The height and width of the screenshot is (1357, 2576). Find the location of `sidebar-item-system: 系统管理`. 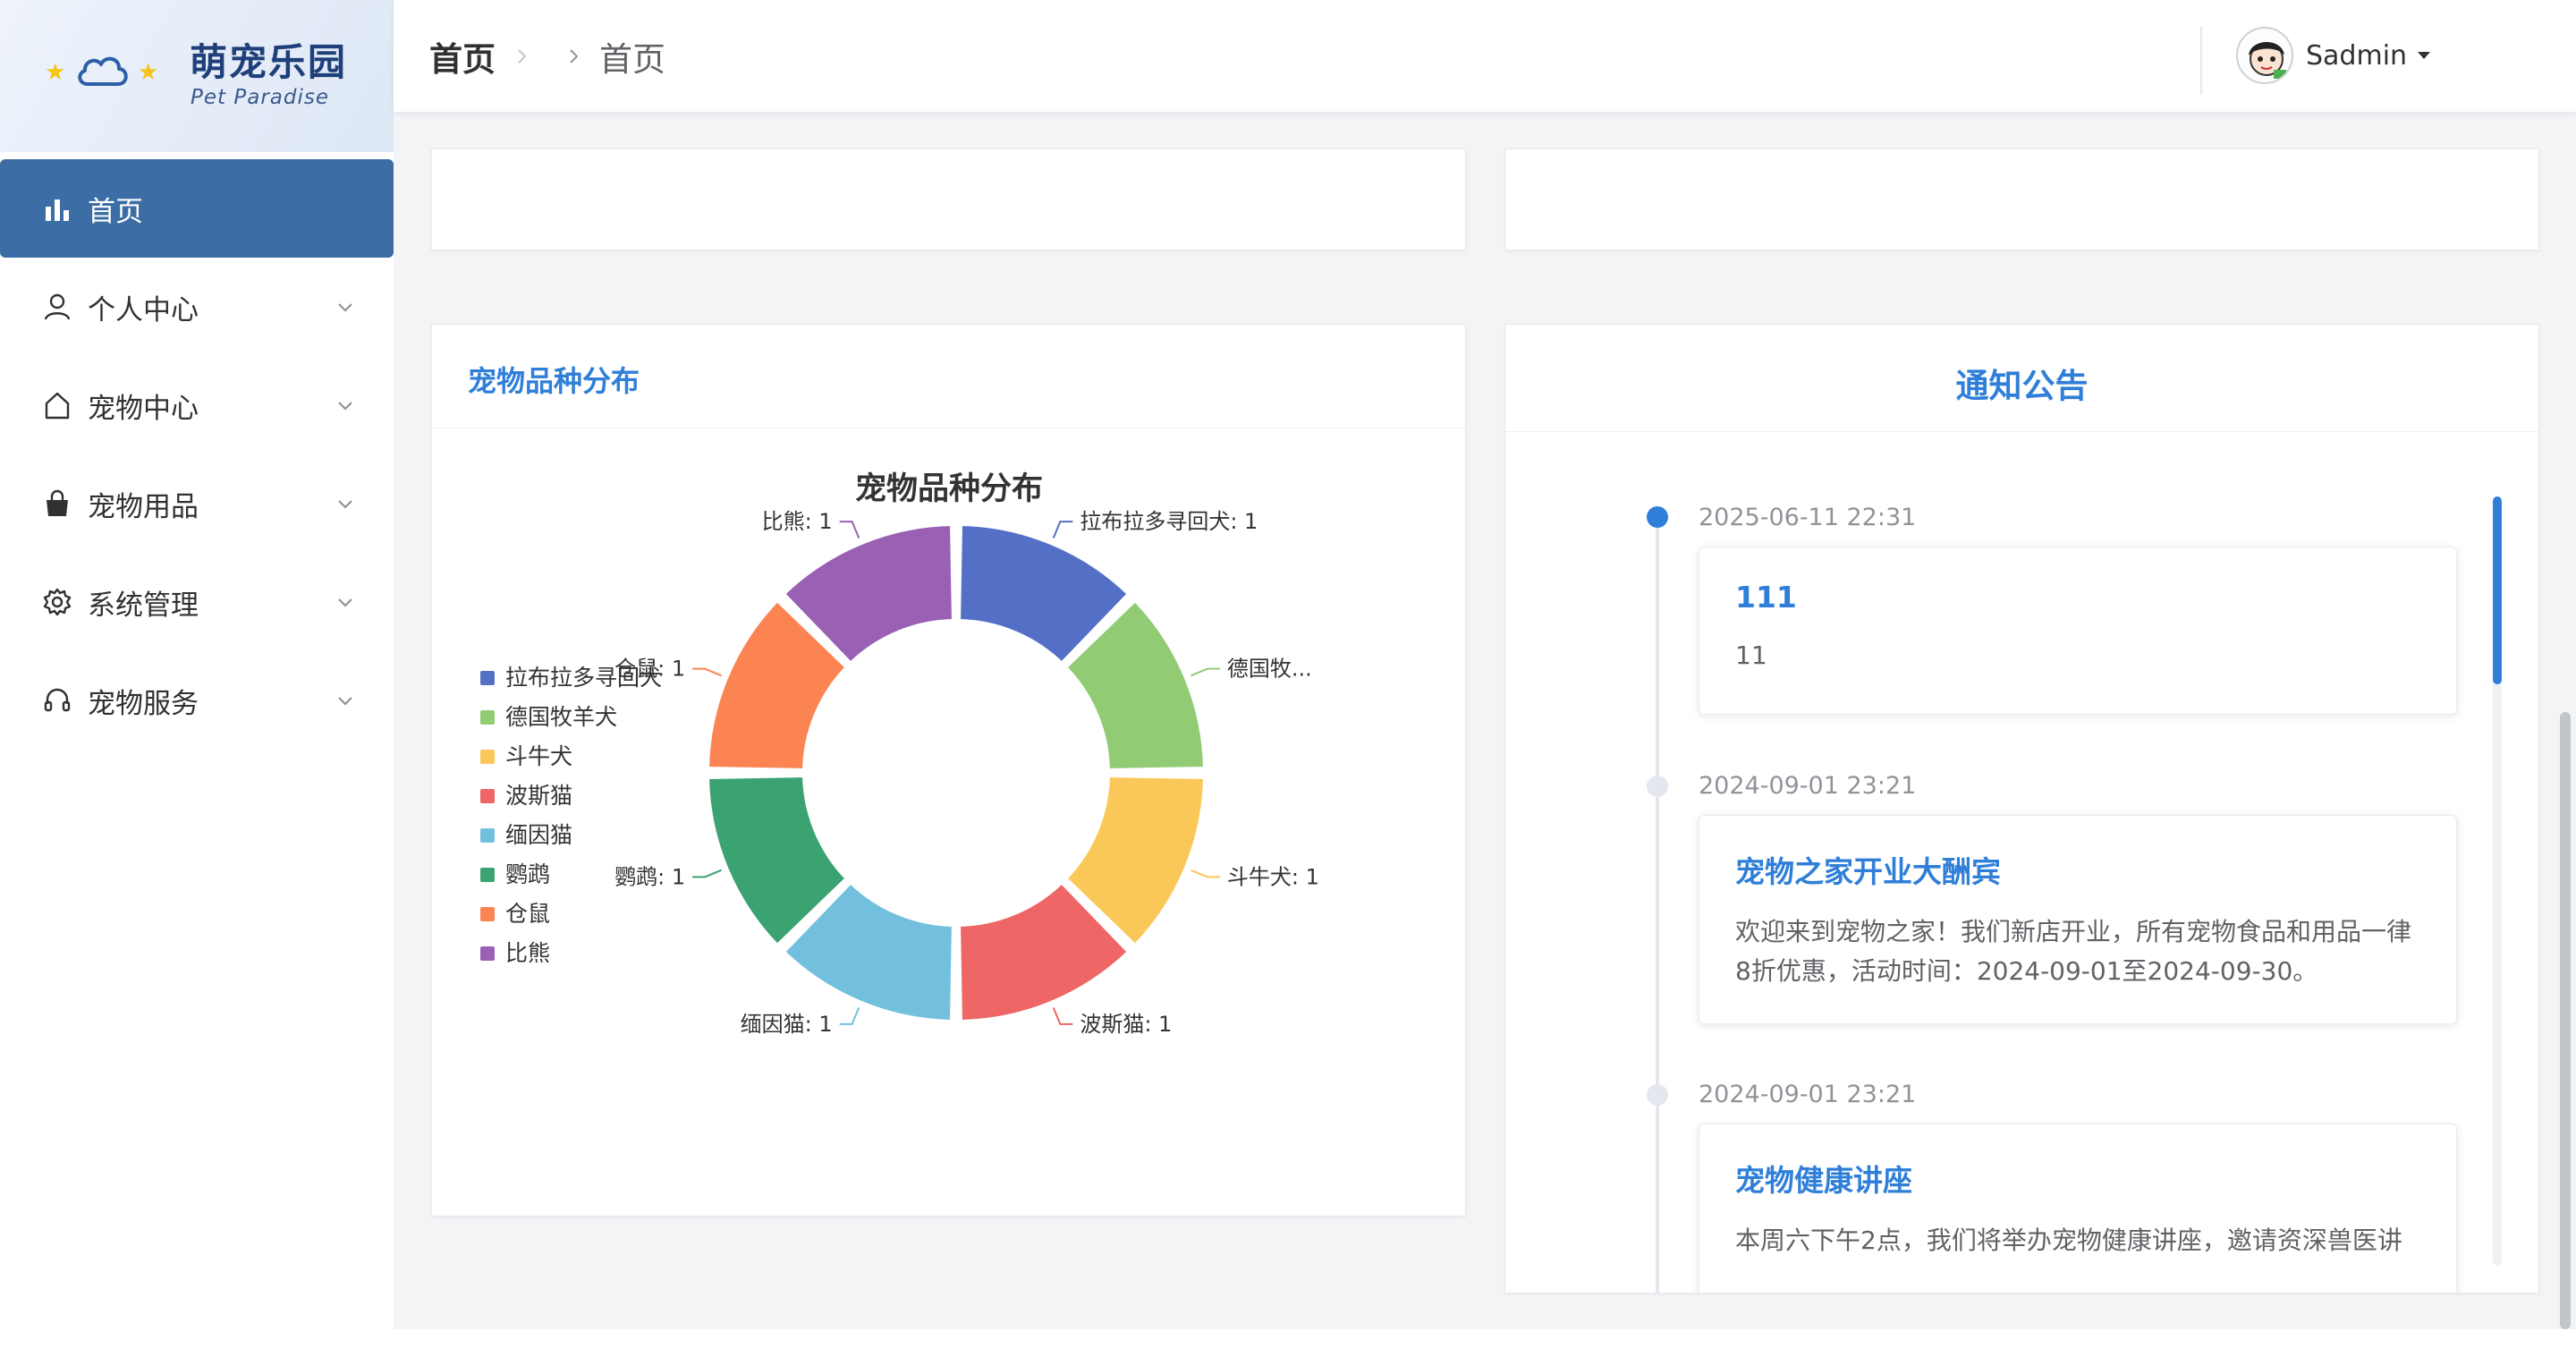

sidebar-item-system: 系统管理 is located at coordinates (197, 602).